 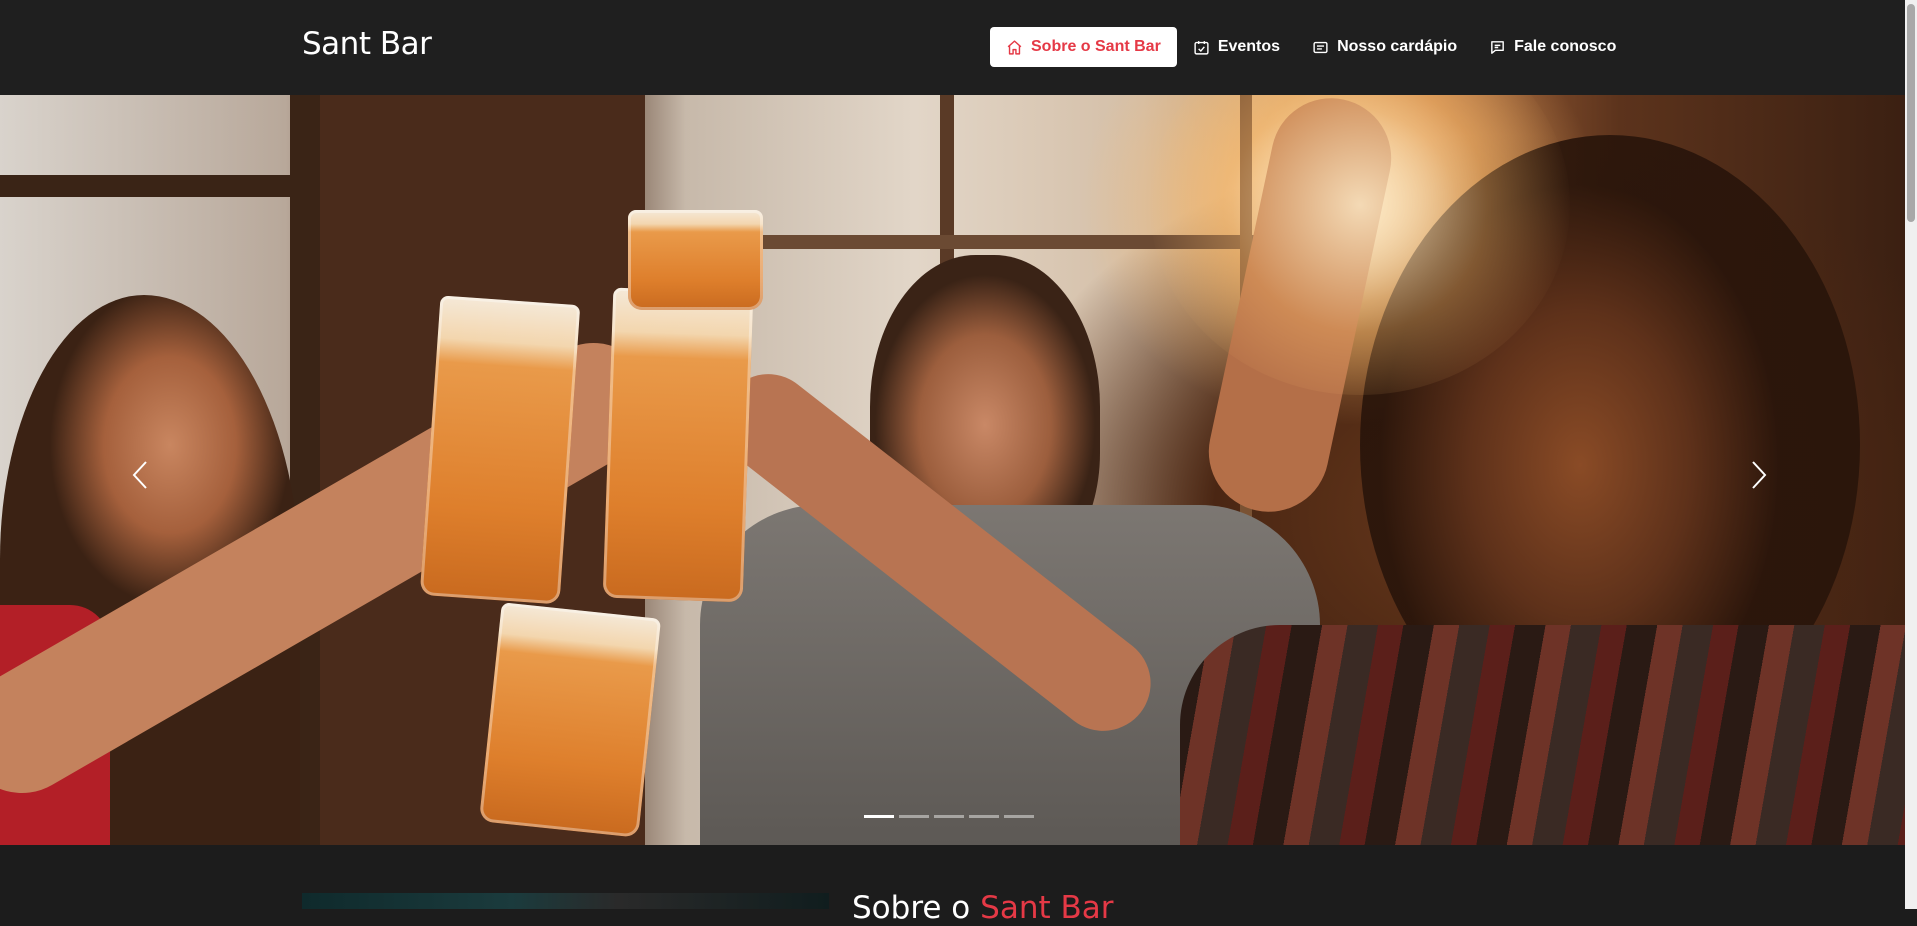 What do you see at coordinates (565, 901) in the screenshot?
I see `about-image` at bounding box center [565, 901].